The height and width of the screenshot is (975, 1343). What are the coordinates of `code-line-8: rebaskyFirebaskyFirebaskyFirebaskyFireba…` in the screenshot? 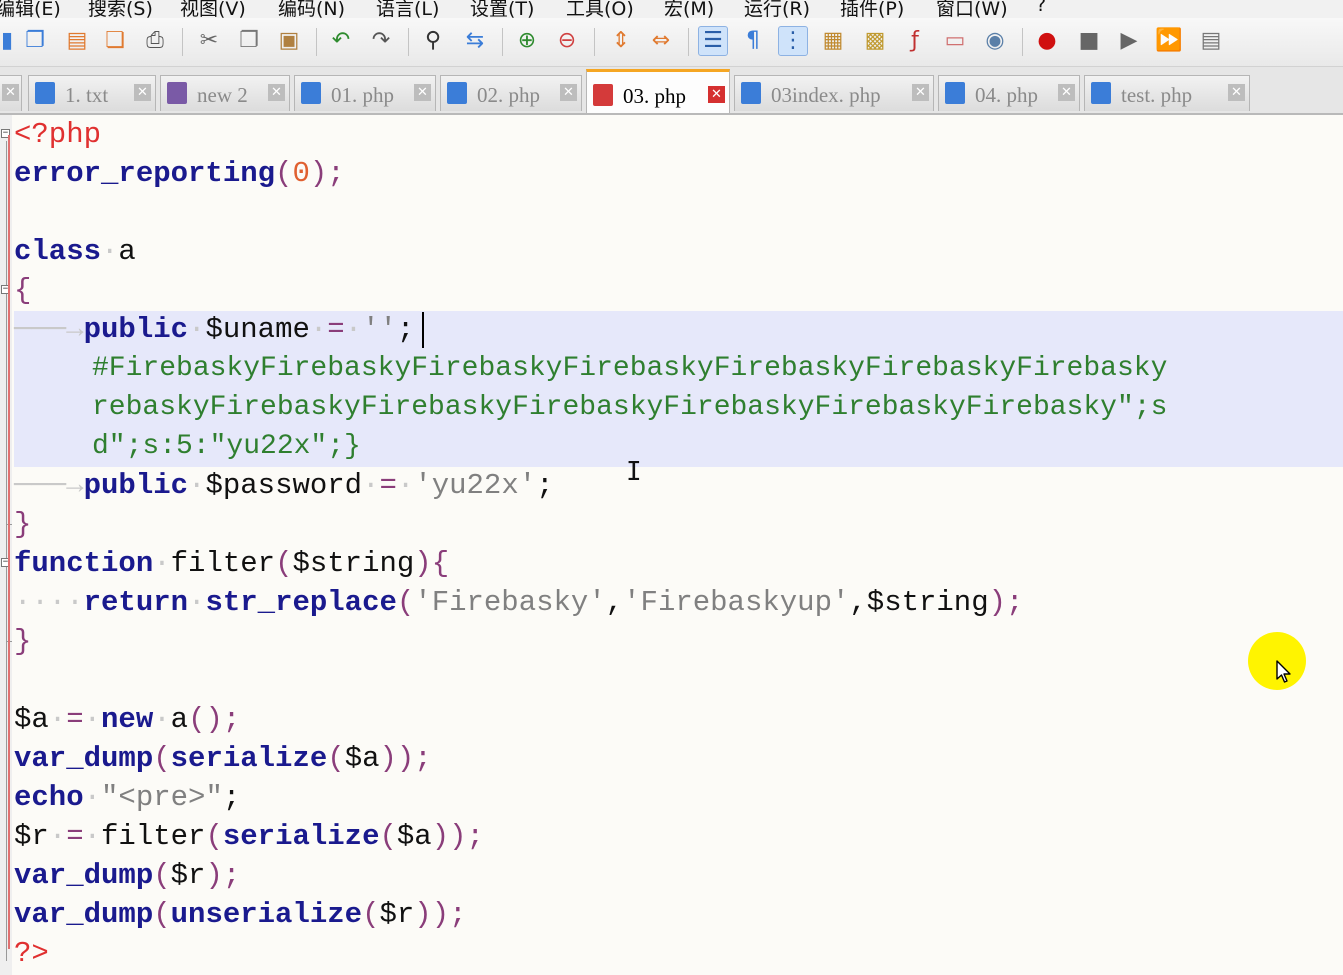 It's located at (630, 407).